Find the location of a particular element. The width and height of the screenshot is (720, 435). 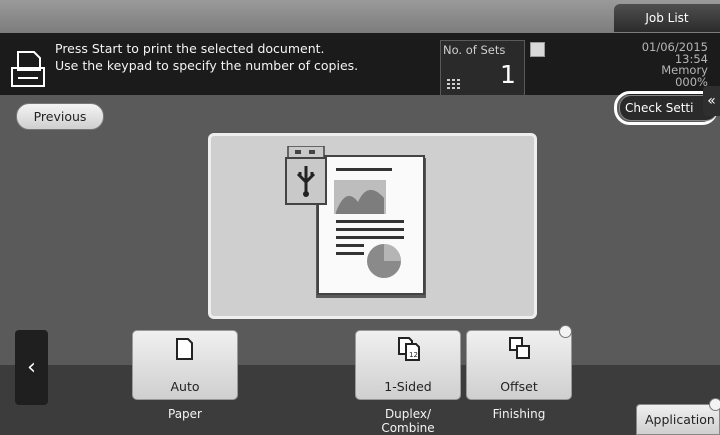

usb-document-illustration is located at coordinates (355, 222).